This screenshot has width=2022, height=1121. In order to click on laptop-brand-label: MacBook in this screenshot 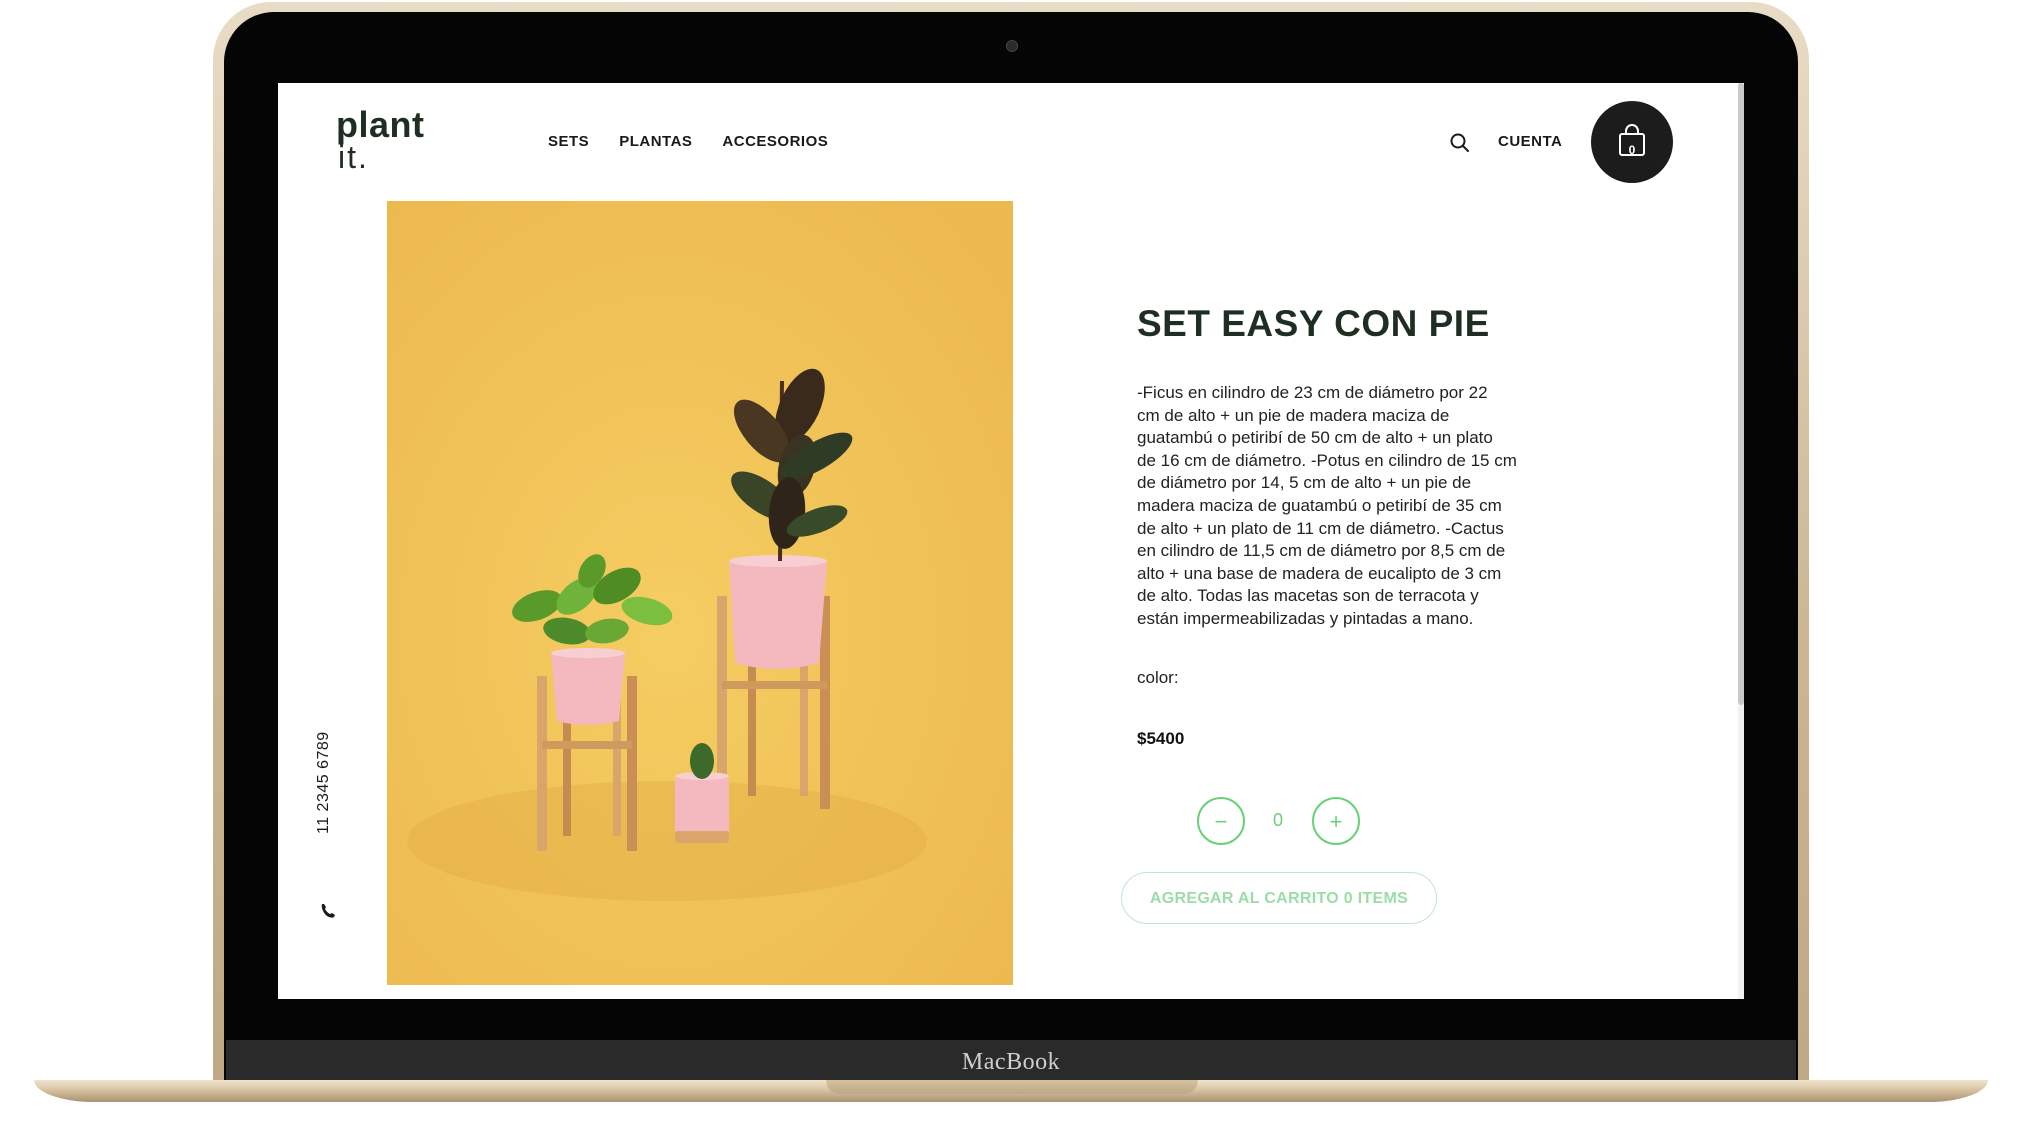, I will do `click(1011, 1062)`.